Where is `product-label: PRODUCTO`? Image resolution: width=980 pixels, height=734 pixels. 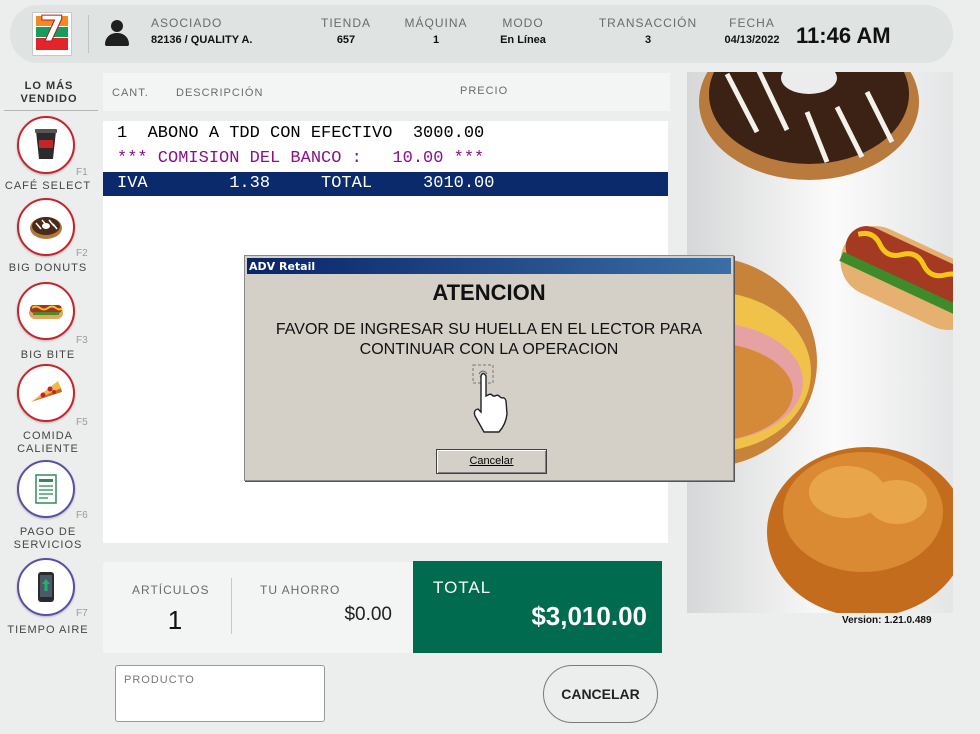 product-label: PRODUCTO is located at coordinates (159, 680).